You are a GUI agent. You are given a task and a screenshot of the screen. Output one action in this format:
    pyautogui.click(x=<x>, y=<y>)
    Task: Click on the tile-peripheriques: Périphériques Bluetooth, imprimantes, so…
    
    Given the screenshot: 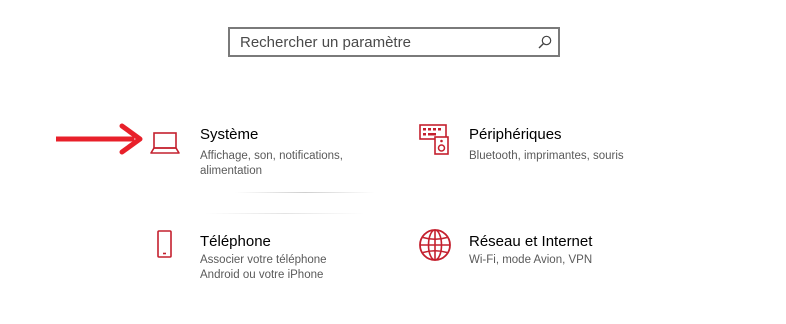 What is the action you would take?
    pyautogui.click(x=548, y=153)
    